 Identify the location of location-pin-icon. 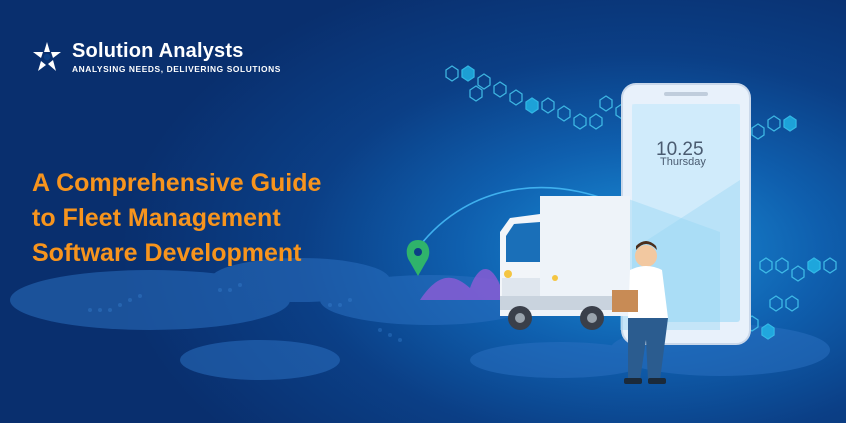
(418, 258).